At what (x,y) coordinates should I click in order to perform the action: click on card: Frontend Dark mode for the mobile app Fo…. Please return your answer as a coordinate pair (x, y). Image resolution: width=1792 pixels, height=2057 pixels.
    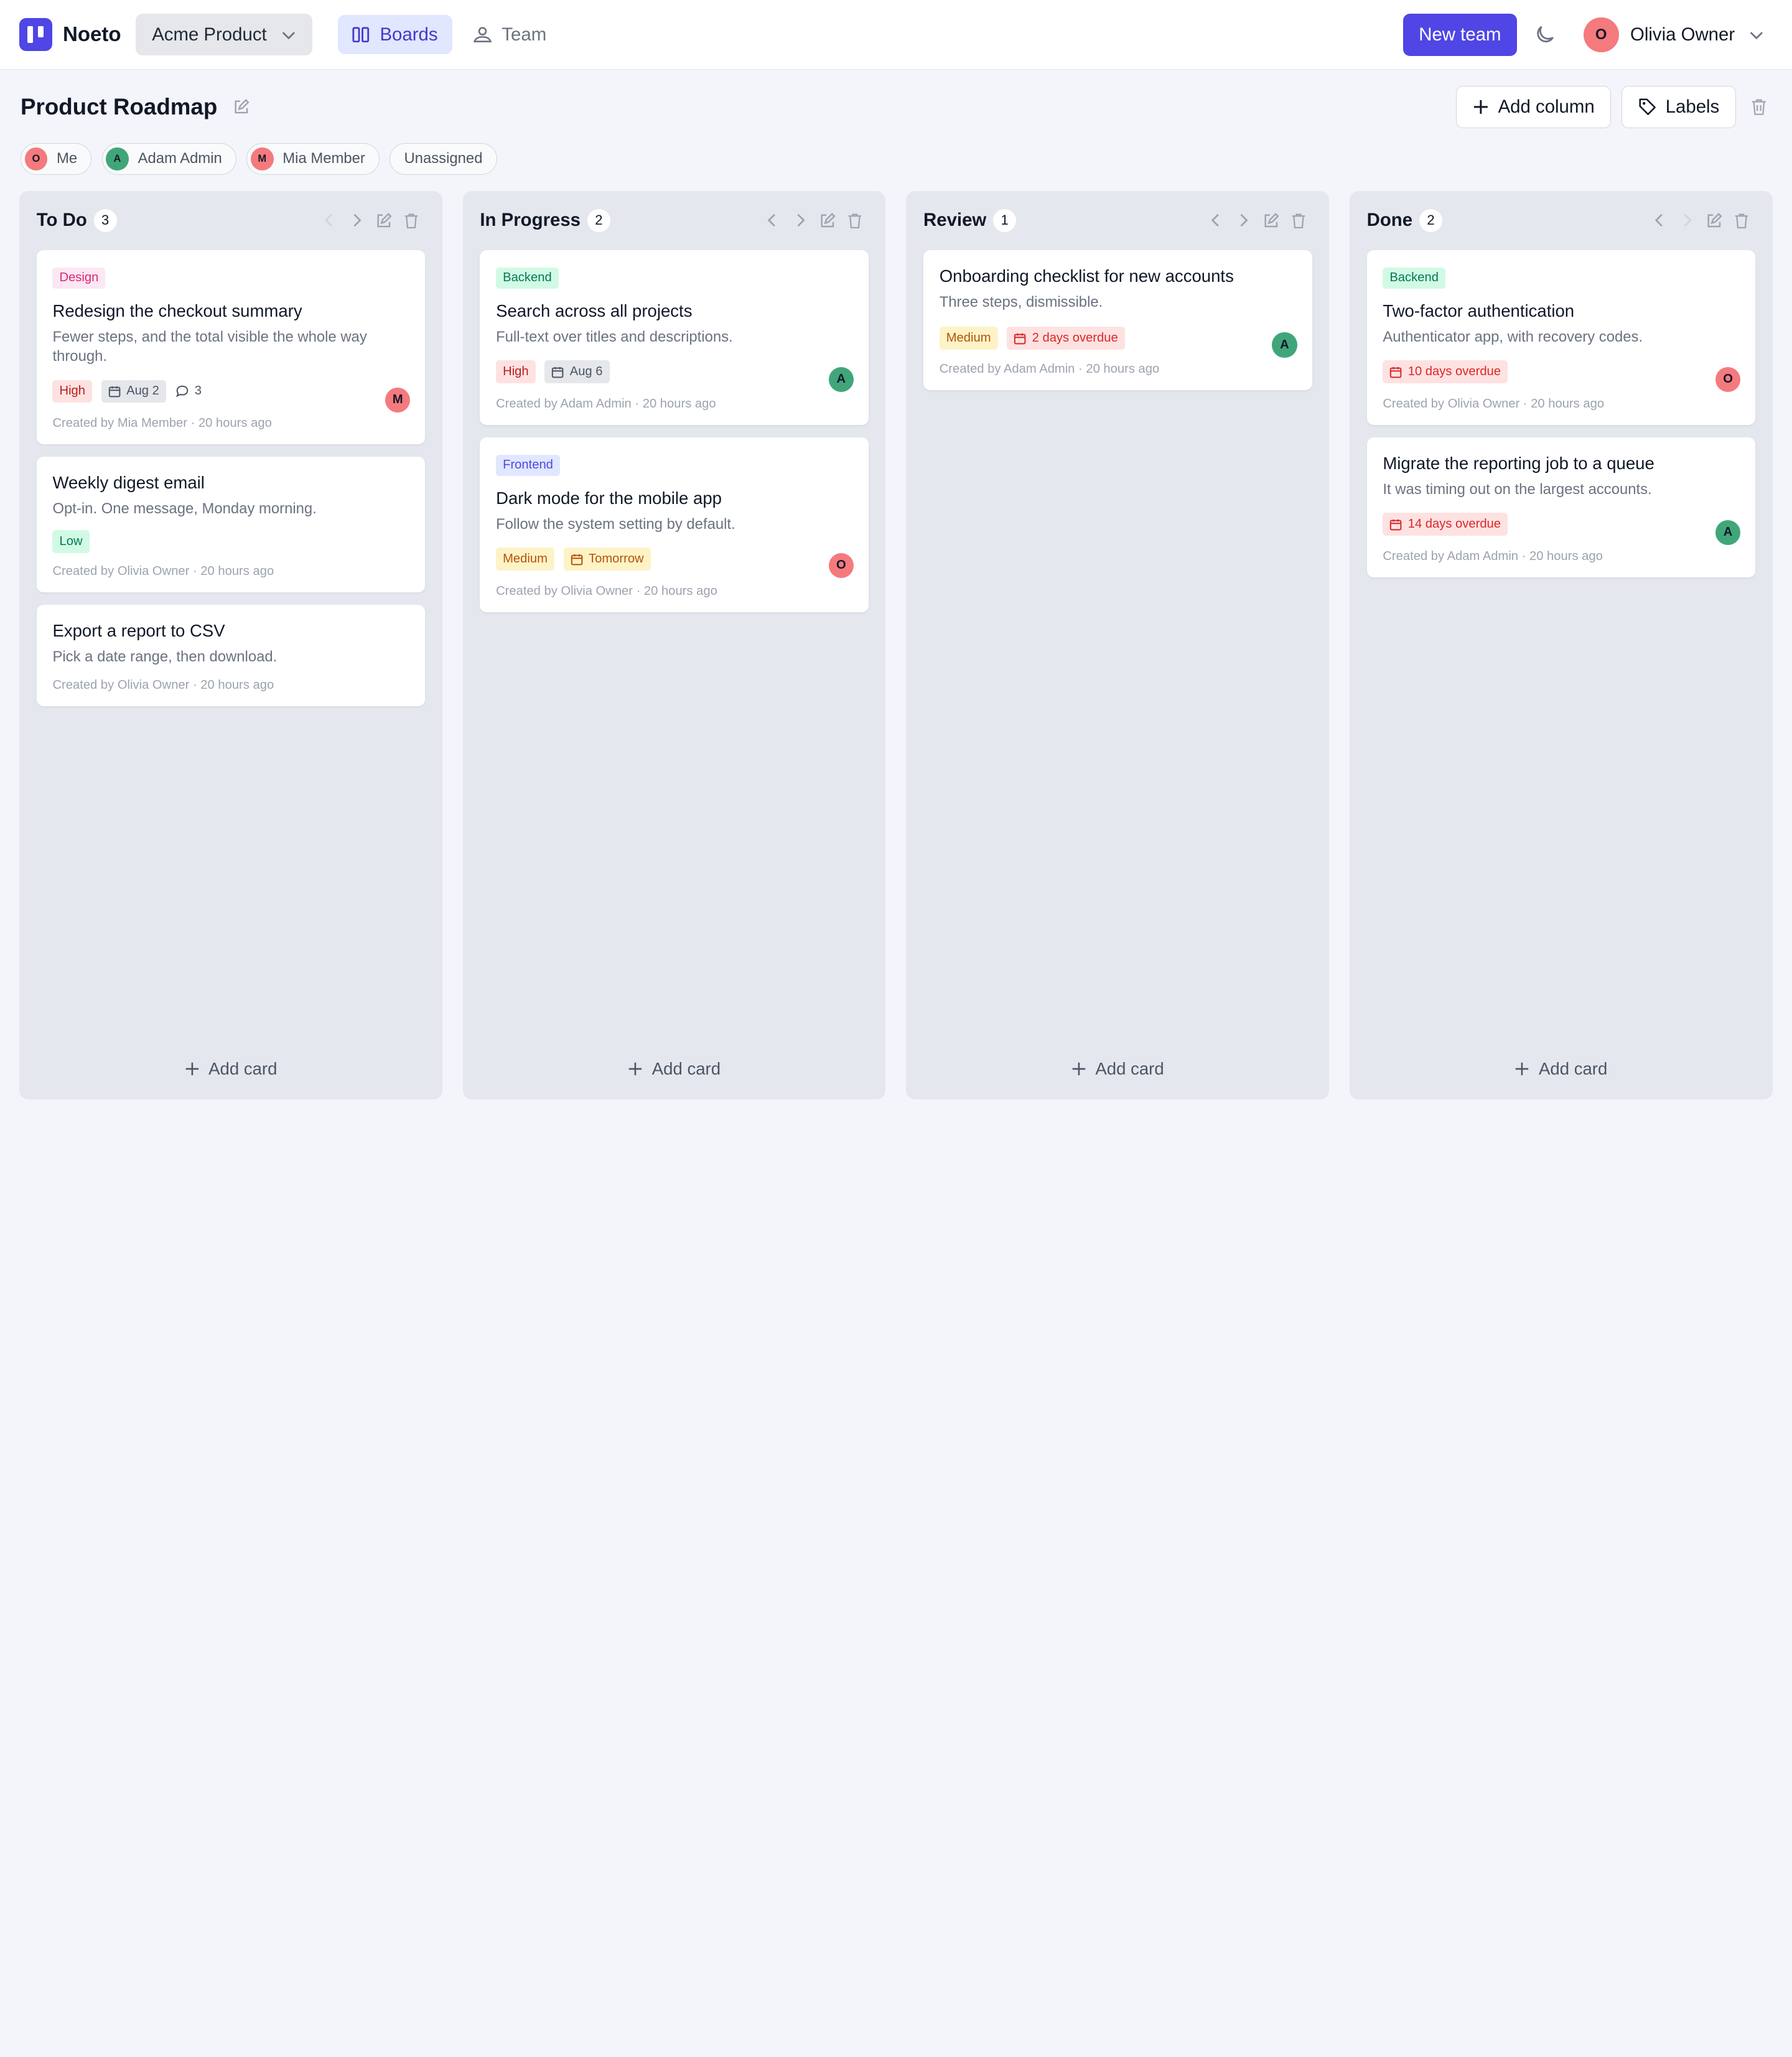
    Looking at the image, I should click on (674, 525).